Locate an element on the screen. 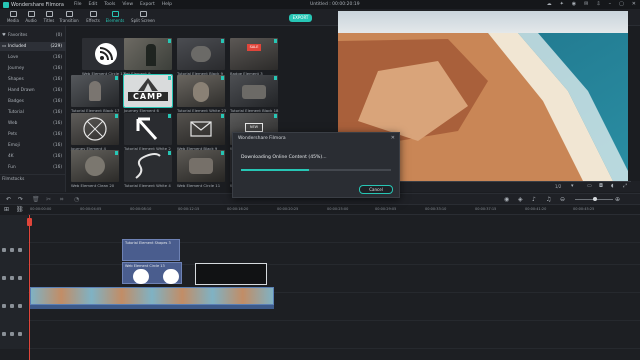 Image resolution: width=640 pixels, height=360 pixels. sidebar-item-emoji: Emoji (16) is located at coordinates (33, 145).